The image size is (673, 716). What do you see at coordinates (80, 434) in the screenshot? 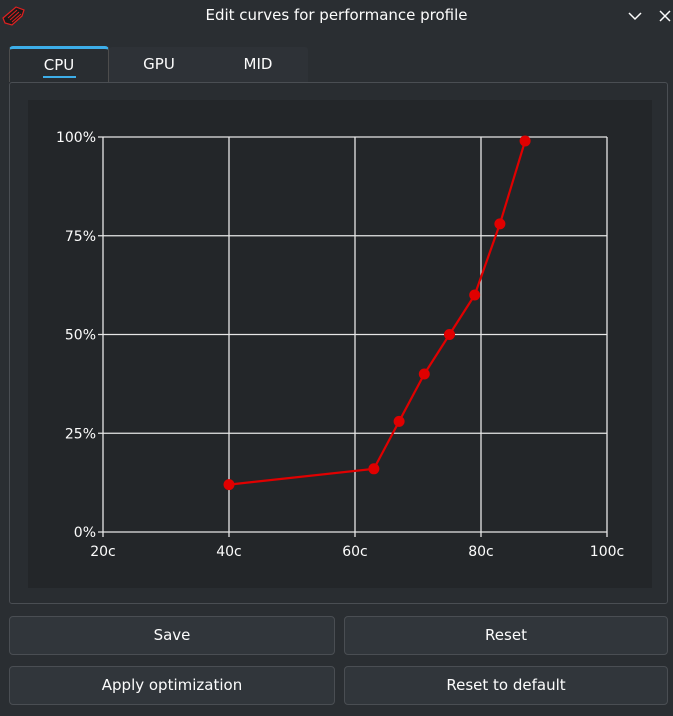
I see `y-tick-label: 25%` at bounding box center [80, 434].